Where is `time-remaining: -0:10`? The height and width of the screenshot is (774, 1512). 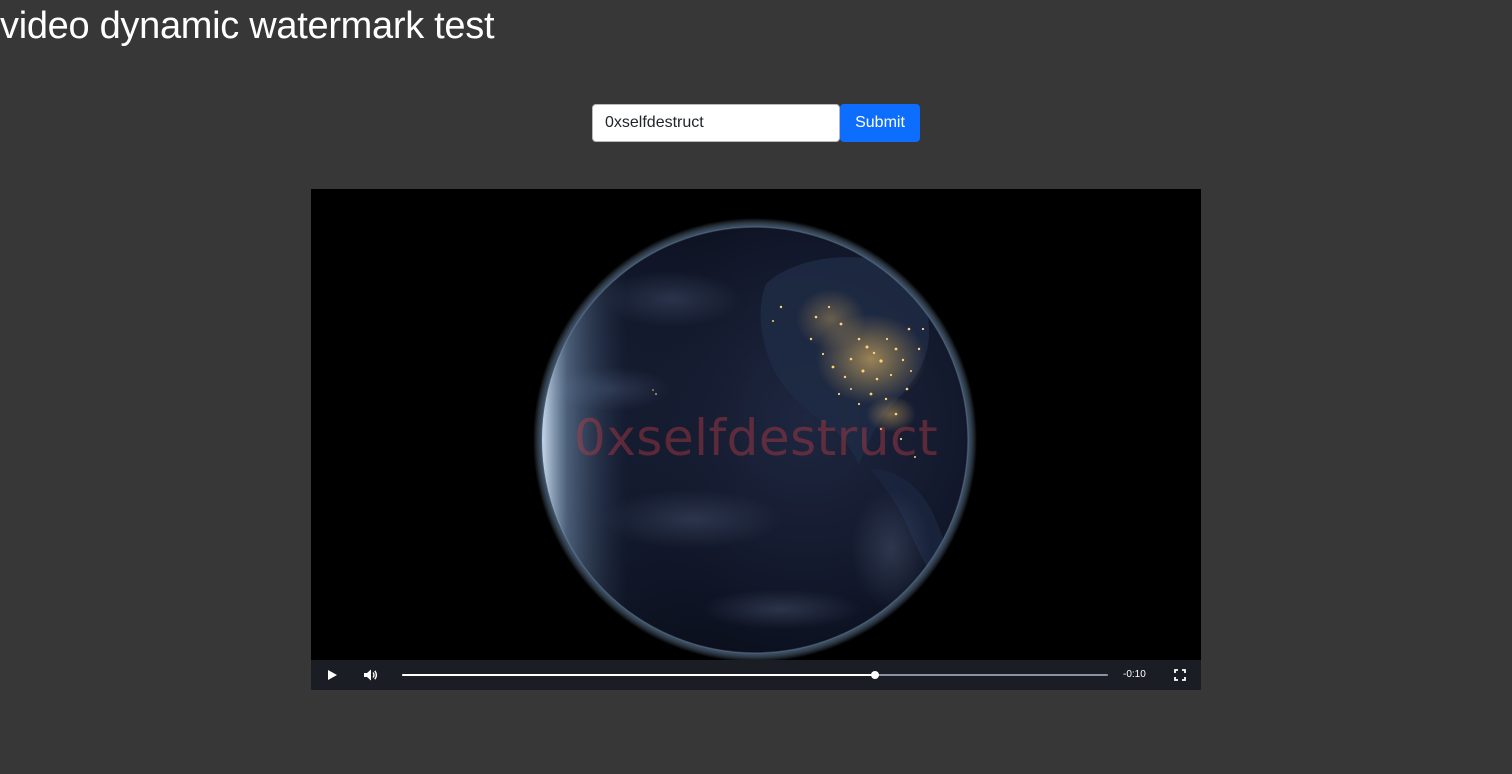 time-remaining: -0:10 is located at coordinates (1134, 674).